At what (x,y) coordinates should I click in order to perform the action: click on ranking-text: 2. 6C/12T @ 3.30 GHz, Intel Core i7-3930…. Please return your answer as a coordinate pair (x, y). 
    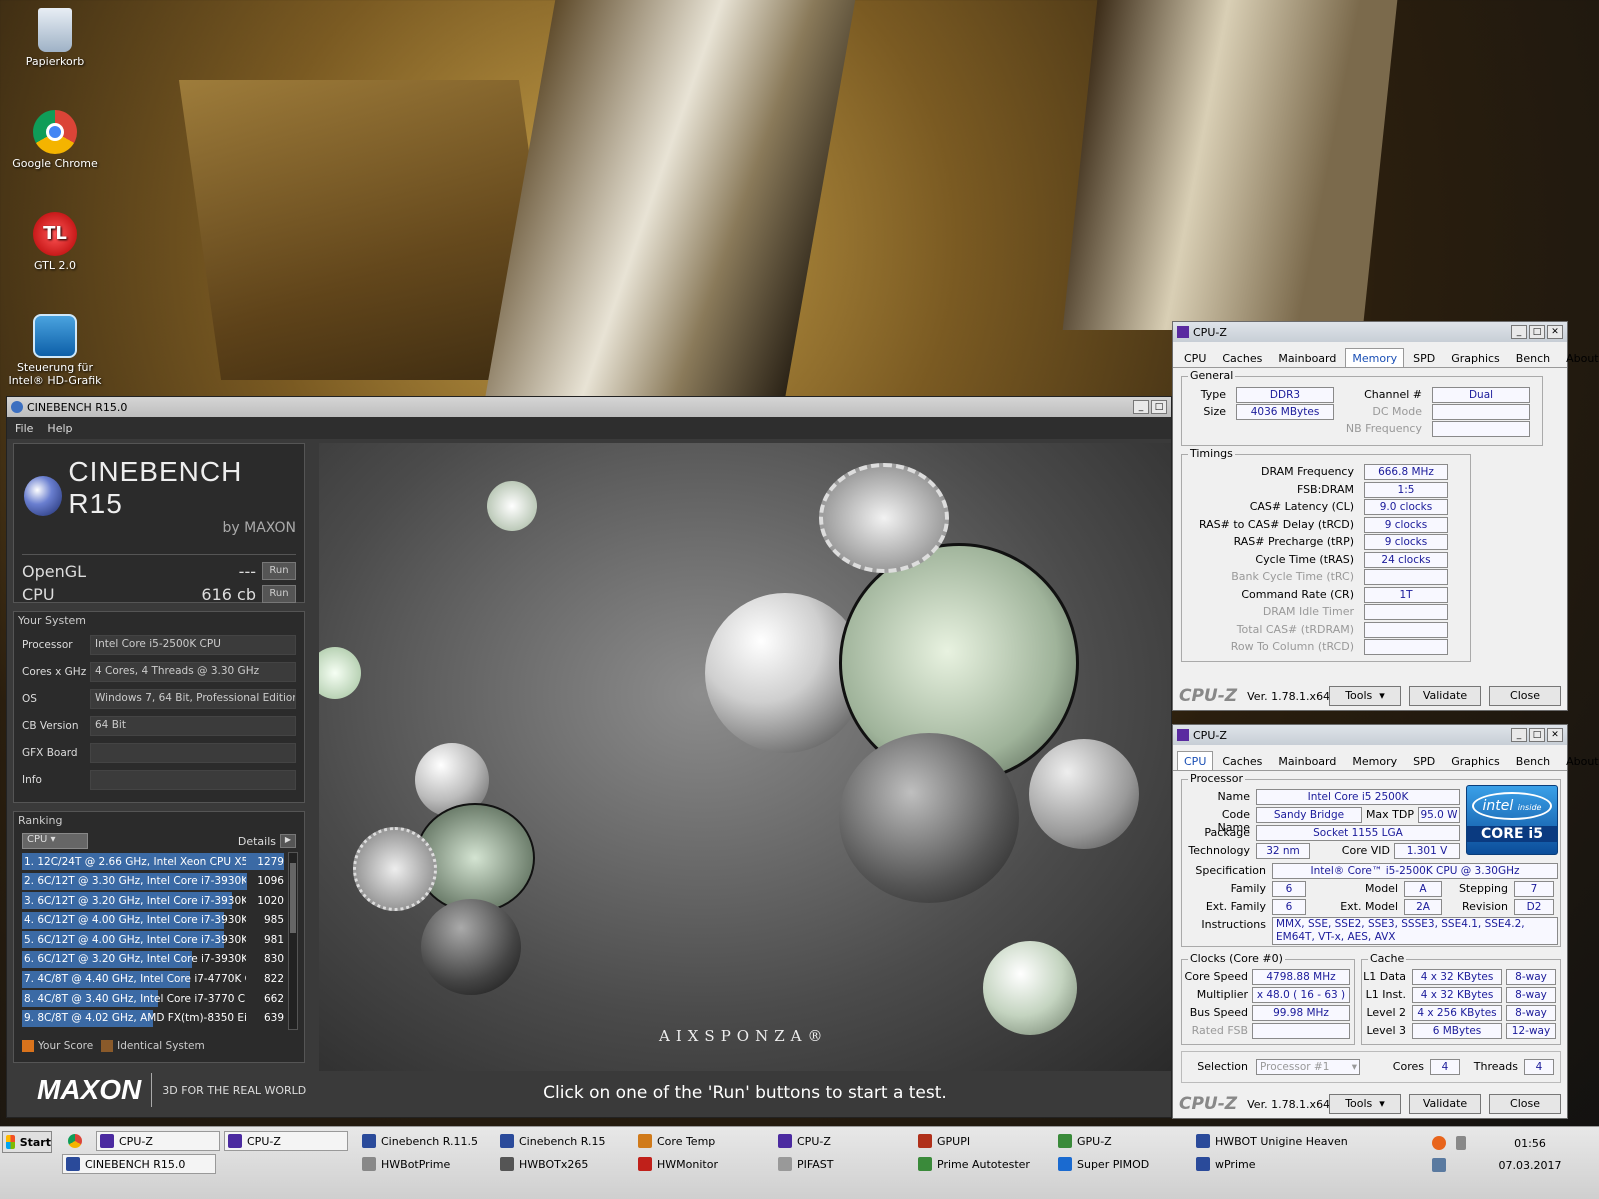
    Looking at the image, I should click on (135, 881).